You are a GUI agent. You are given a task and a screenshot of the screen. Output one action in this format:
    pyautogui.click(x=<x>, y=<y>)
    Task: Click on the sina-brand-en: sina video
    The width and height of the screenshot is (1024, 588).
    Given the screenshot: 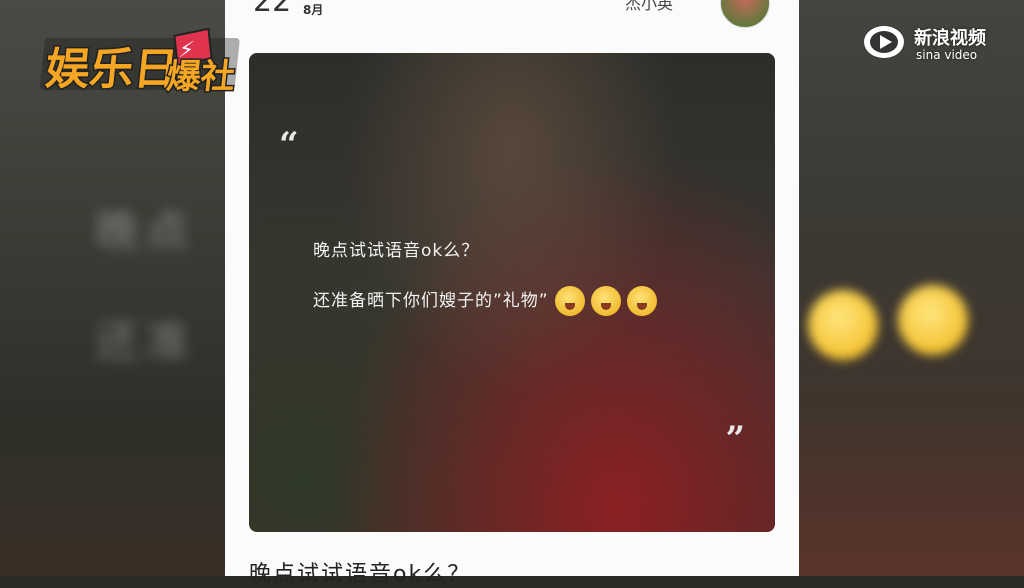 What is the action you would take?
    pyautogui.click(x=947, y=55)
    